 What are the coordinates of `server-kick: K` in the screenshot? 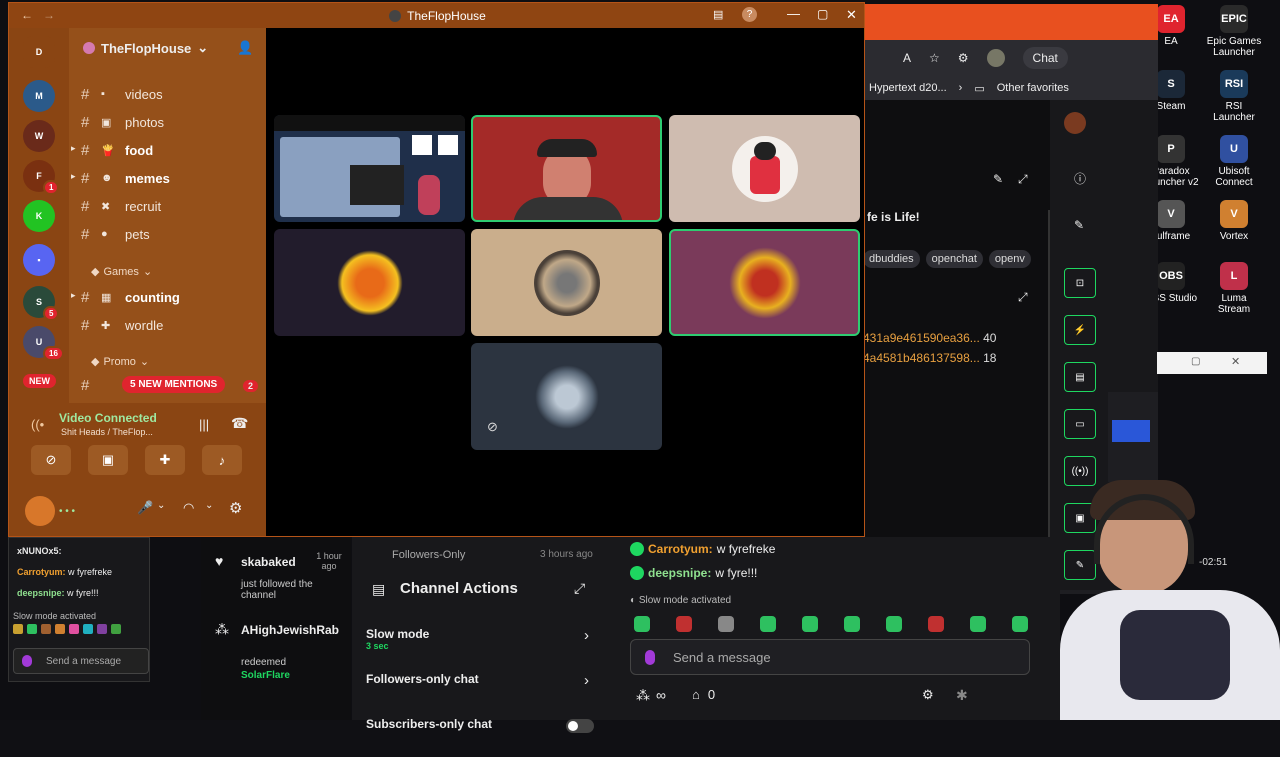 It's located at (39, 216).